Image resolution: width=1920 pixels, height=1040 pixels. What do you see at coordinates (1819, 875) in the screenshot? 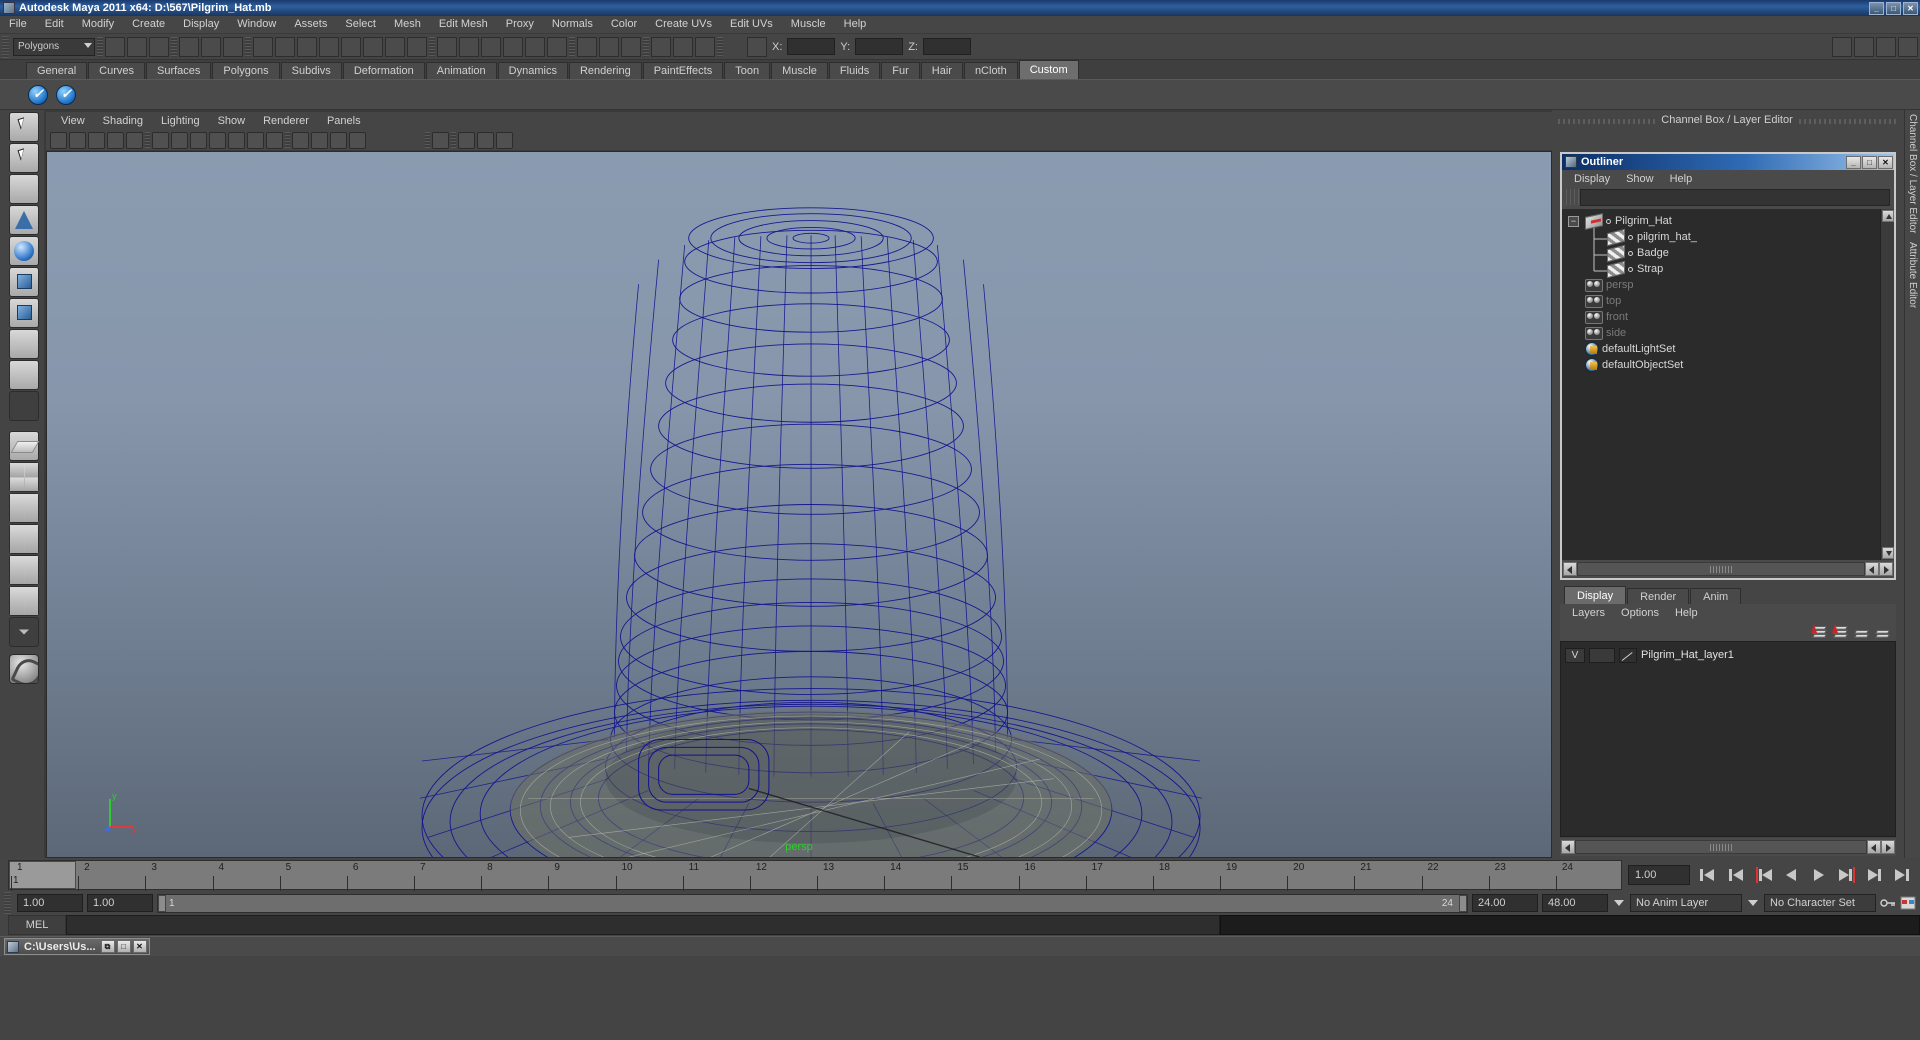
I see `play-forwards-button` at bounding box center [1819, 875].